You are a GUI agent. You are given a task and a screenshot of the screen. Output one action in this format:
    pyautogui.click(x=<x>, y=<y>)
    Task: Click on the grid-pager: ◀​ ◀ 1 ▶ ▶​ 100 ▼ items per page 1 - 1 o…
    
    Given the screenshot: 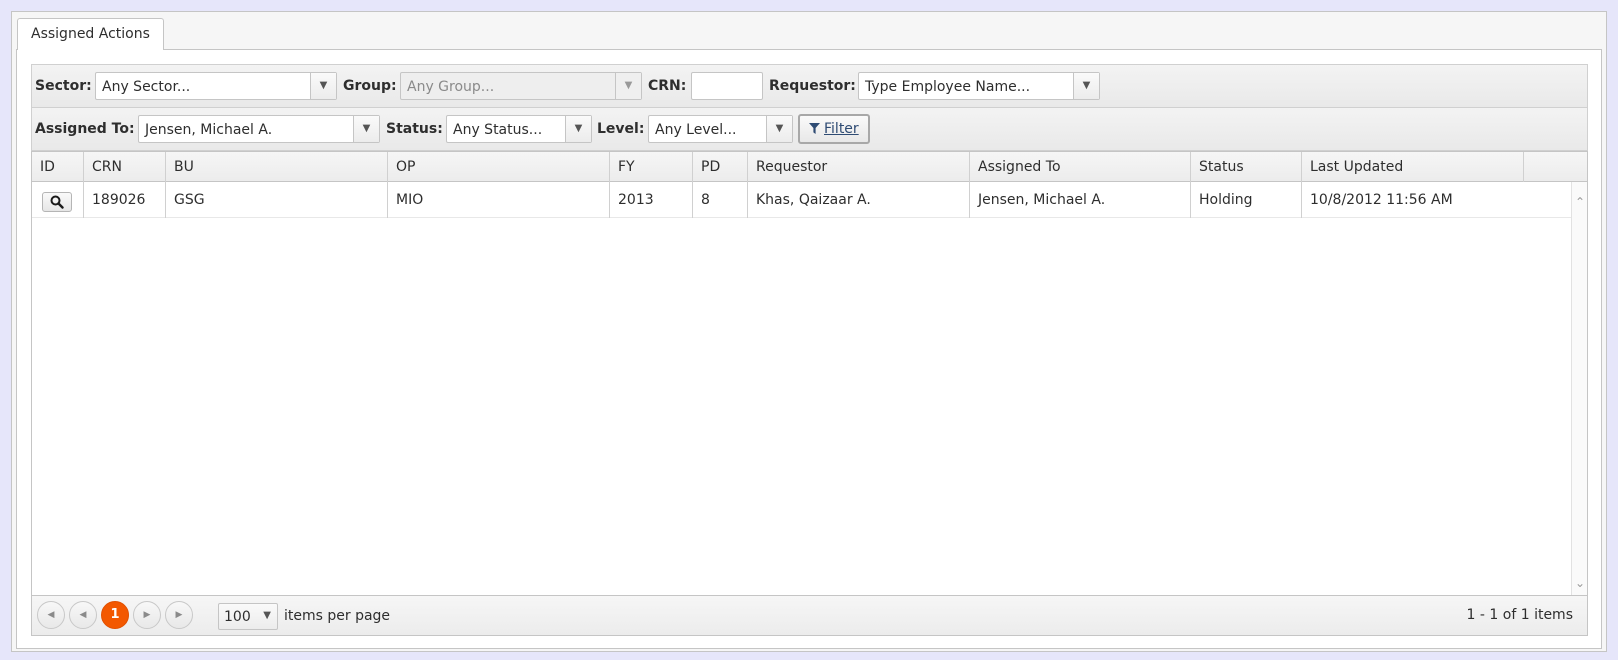 What is the action you would take?
    pyautogui.click(x=809, y=615)
    